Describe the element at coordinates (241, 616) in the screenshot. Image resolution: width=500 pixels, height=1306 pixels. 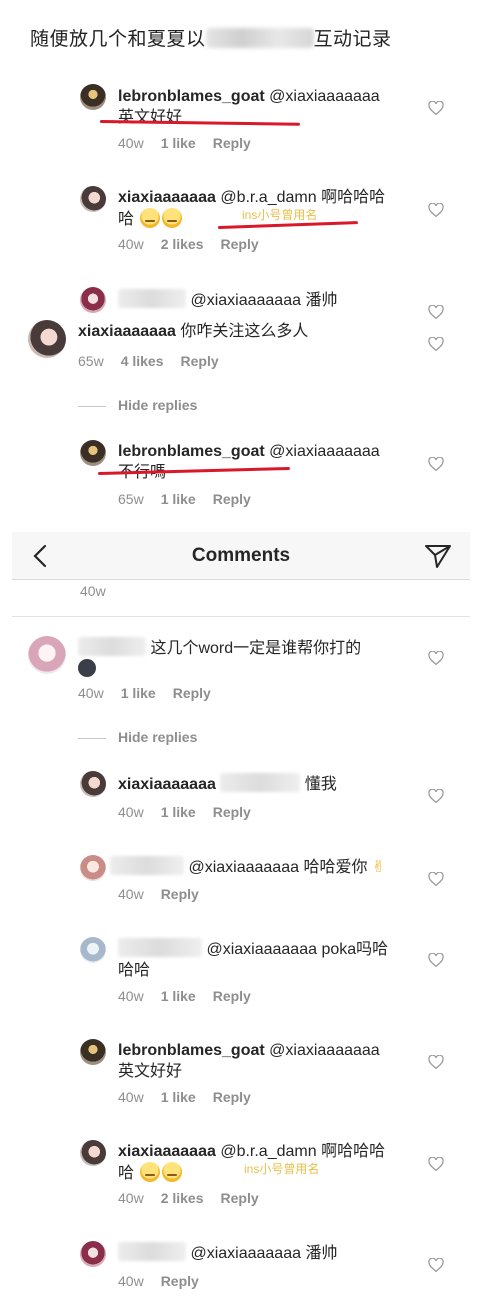
I see `divider` at that location.